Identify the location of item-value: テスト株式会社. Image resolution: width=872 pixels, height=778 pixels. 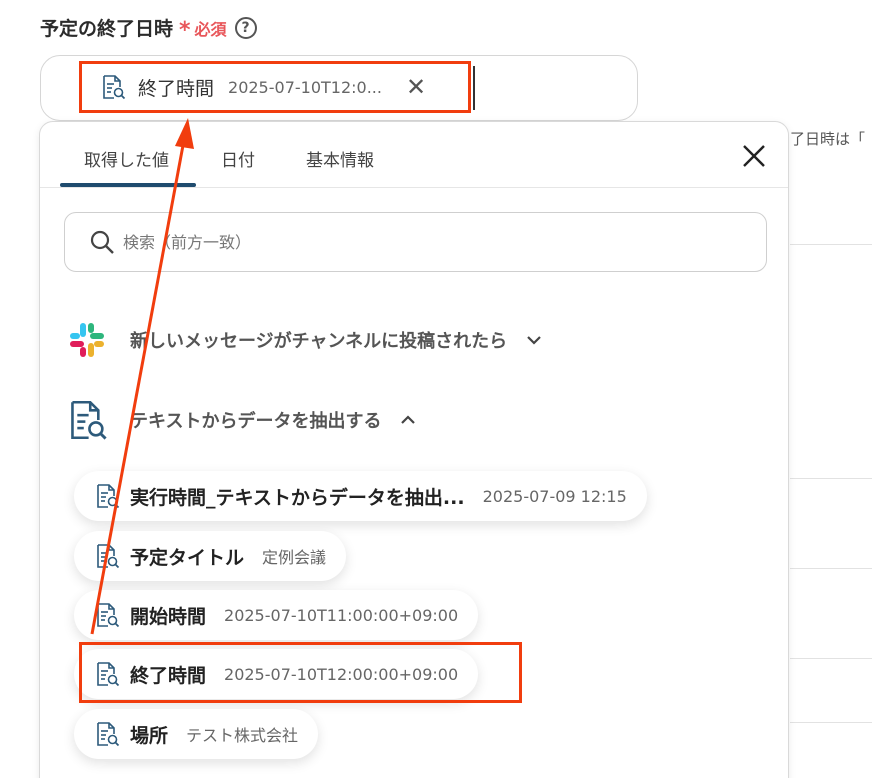
(242, 735).